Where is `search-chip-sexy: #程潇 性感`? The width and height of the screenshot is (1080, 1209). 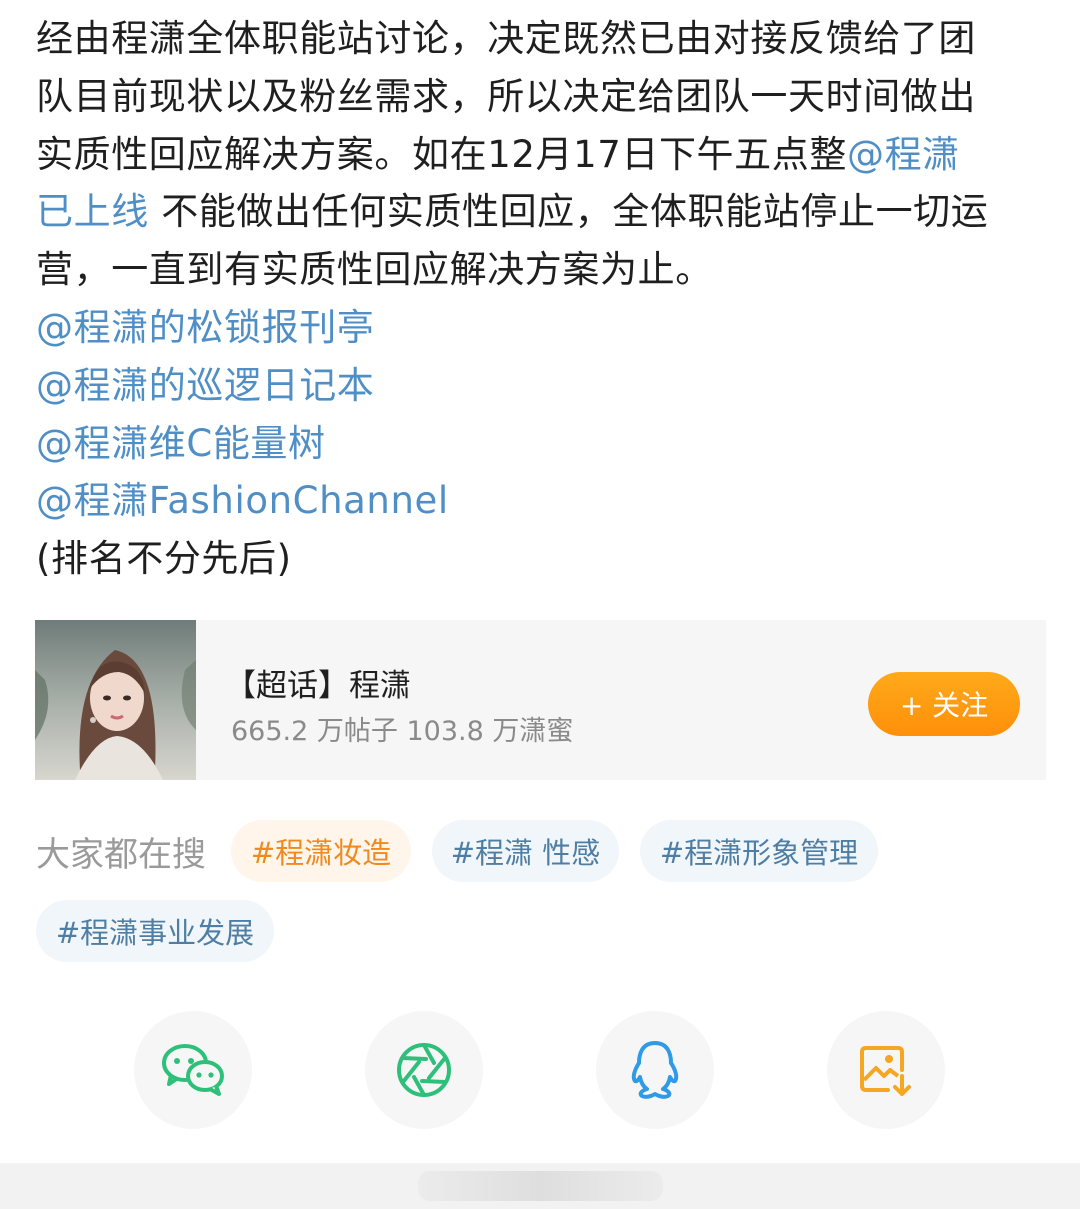 search-chip-sexy: #程潇 性感 is located at coordinates (525, 851).